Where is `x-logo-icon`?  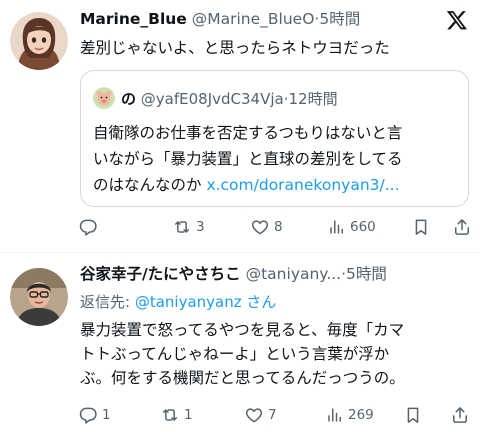 x-logo-icon is located at coordinates (457, 20).